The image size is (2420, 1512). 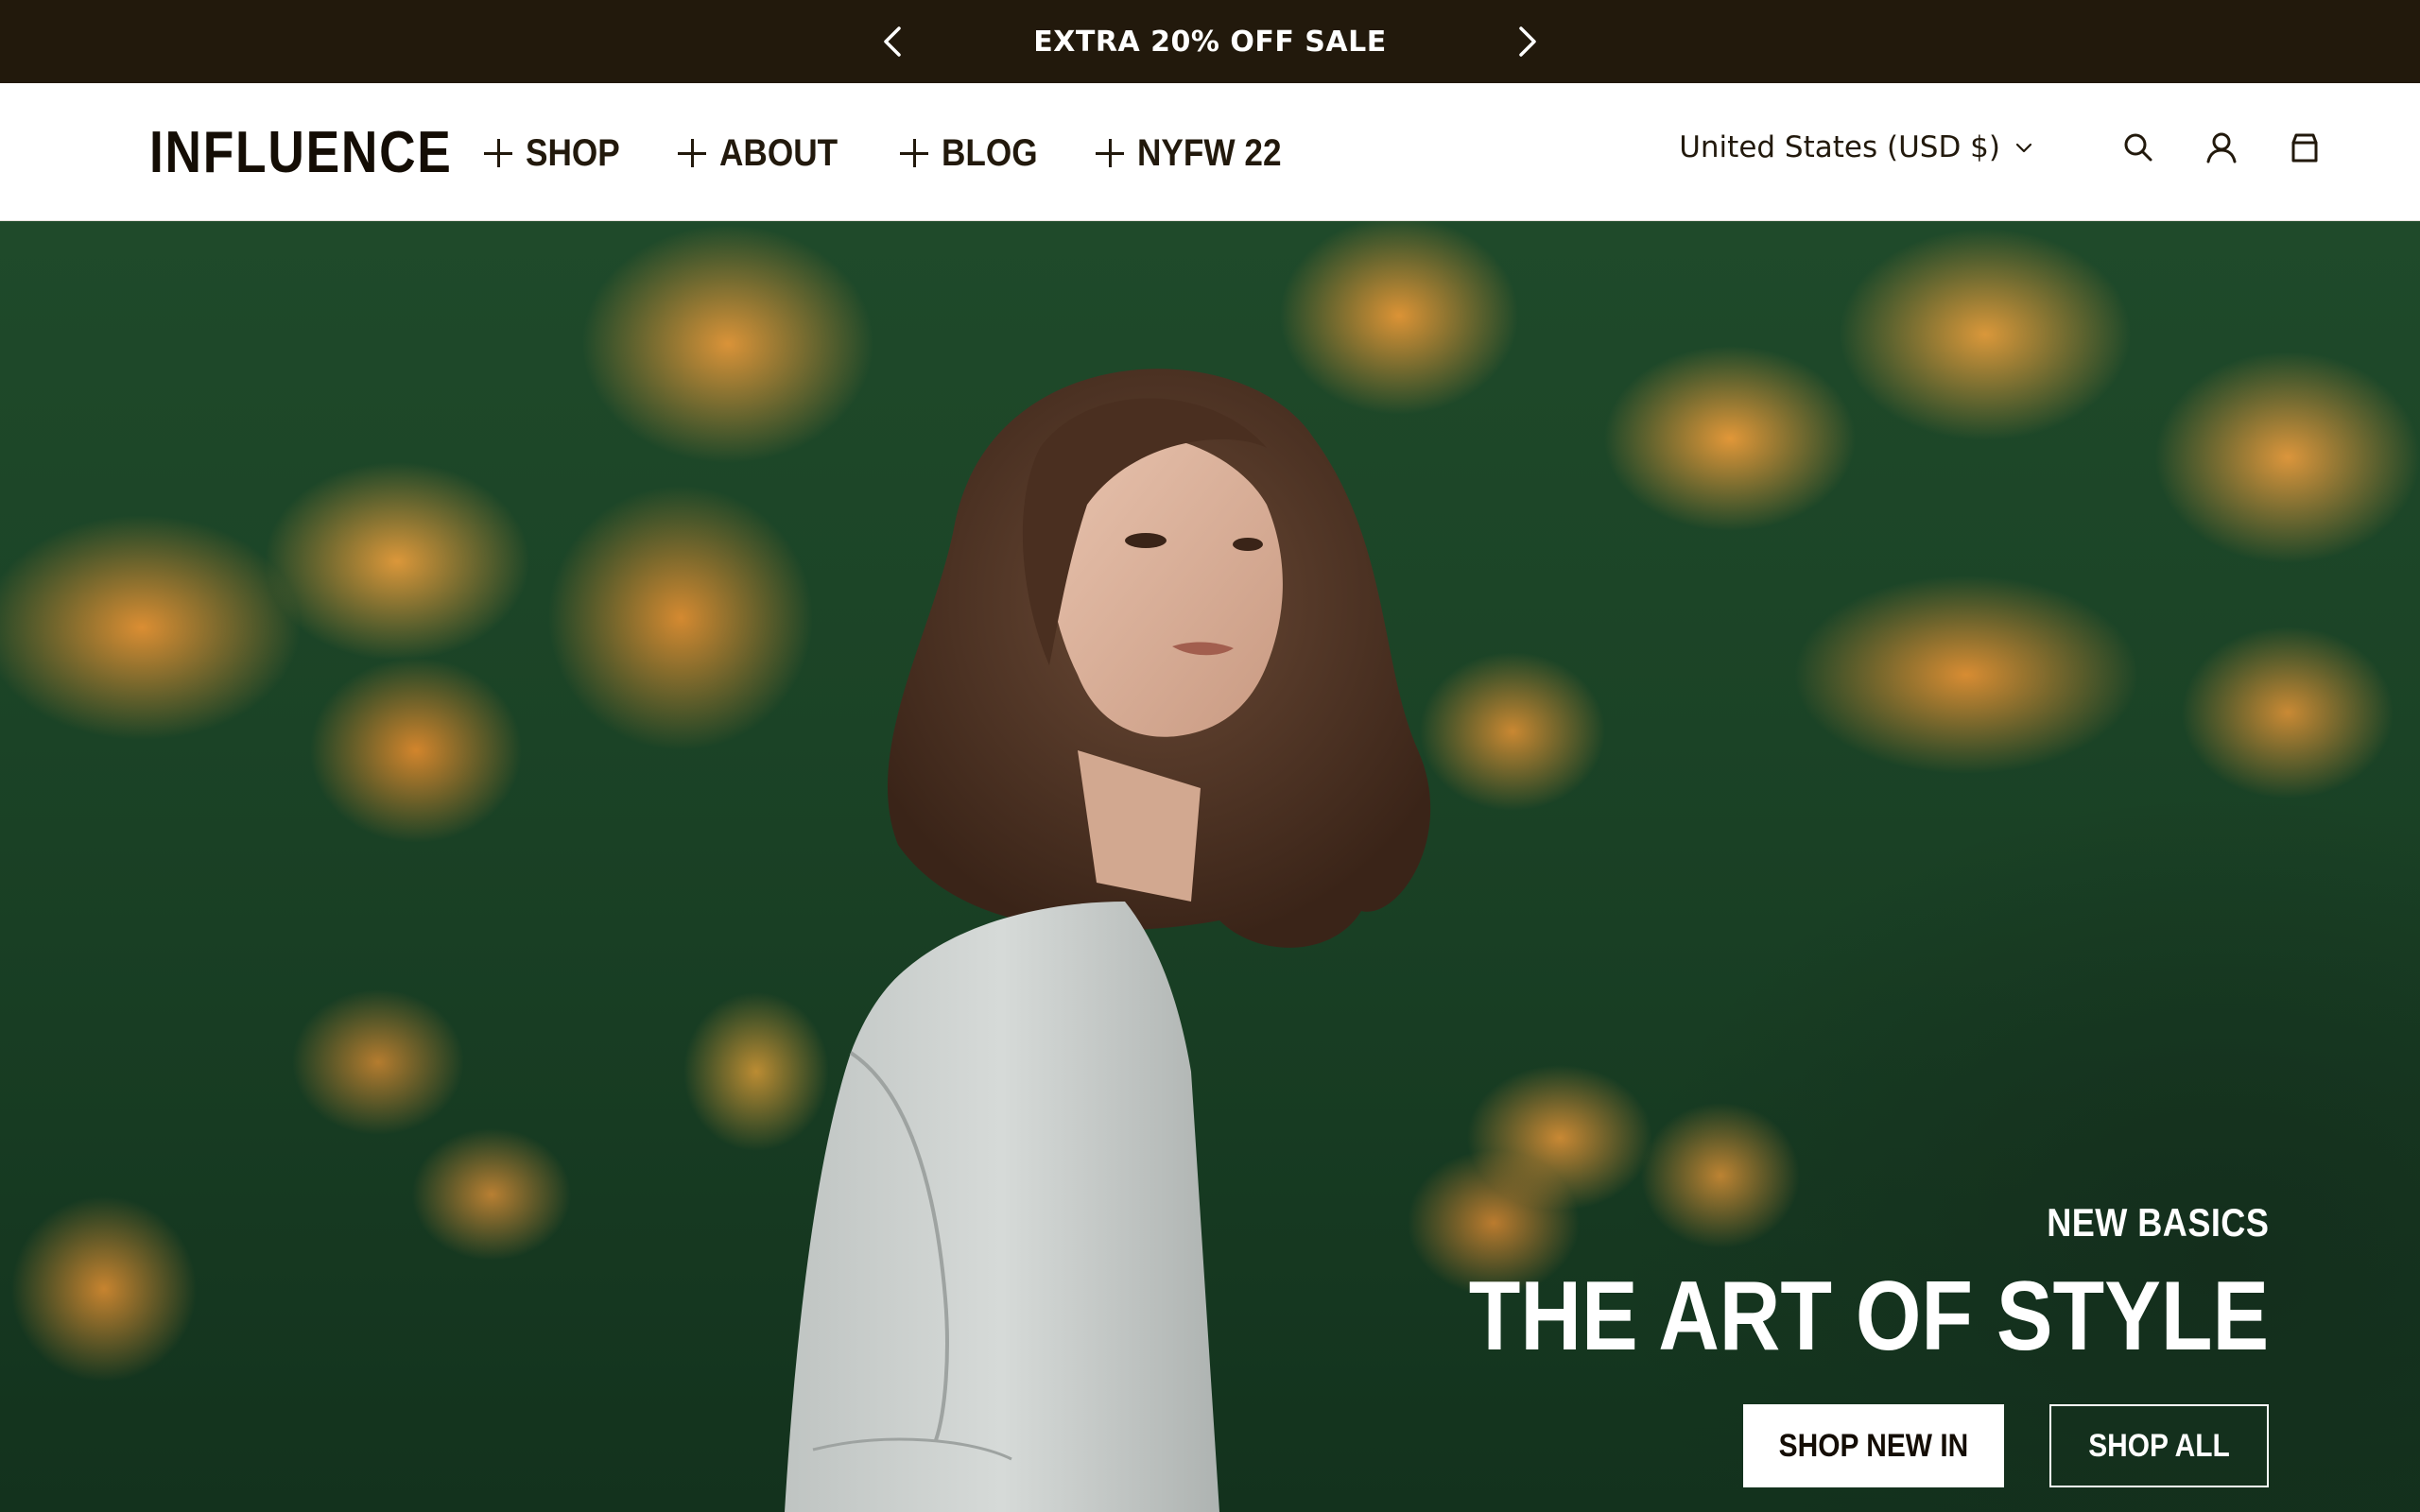 What do you see at coordinates (2304, 147) in the screenshot?
I see `cart-icon` at bounding box center [2304, 147].